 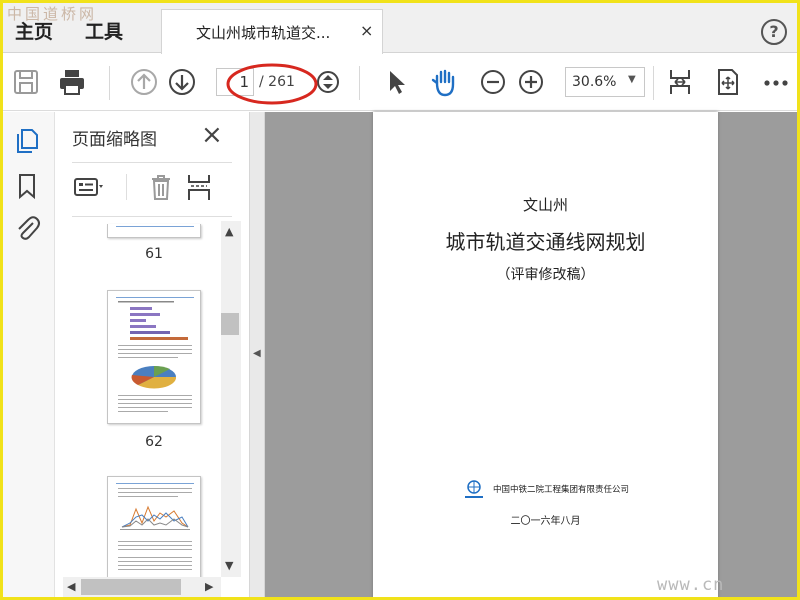 What do you see at coordinates (71, 586) in the screenshot?
I see `scroll-left-icon: ◀` at bounding box center [71, 586].